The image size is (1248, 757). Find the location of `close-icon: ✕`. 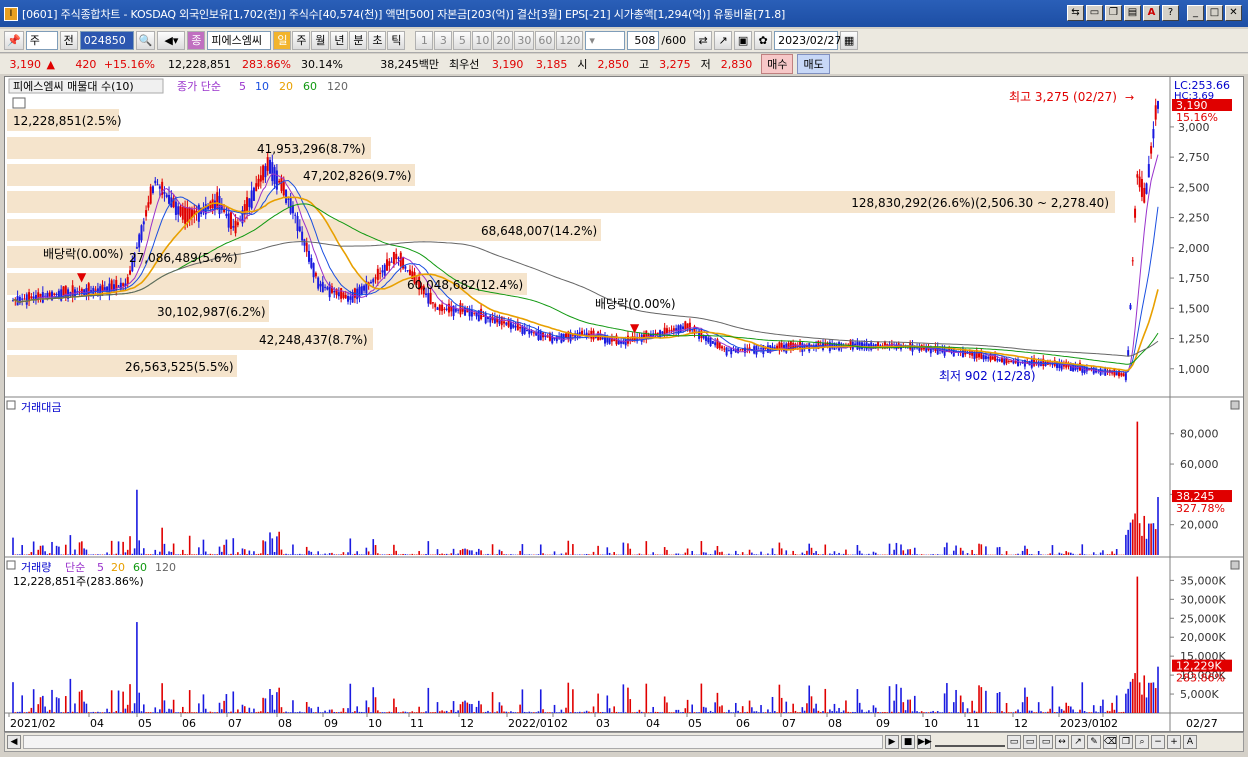

close-icon: ✕ is located at coordinates (1233, 13).